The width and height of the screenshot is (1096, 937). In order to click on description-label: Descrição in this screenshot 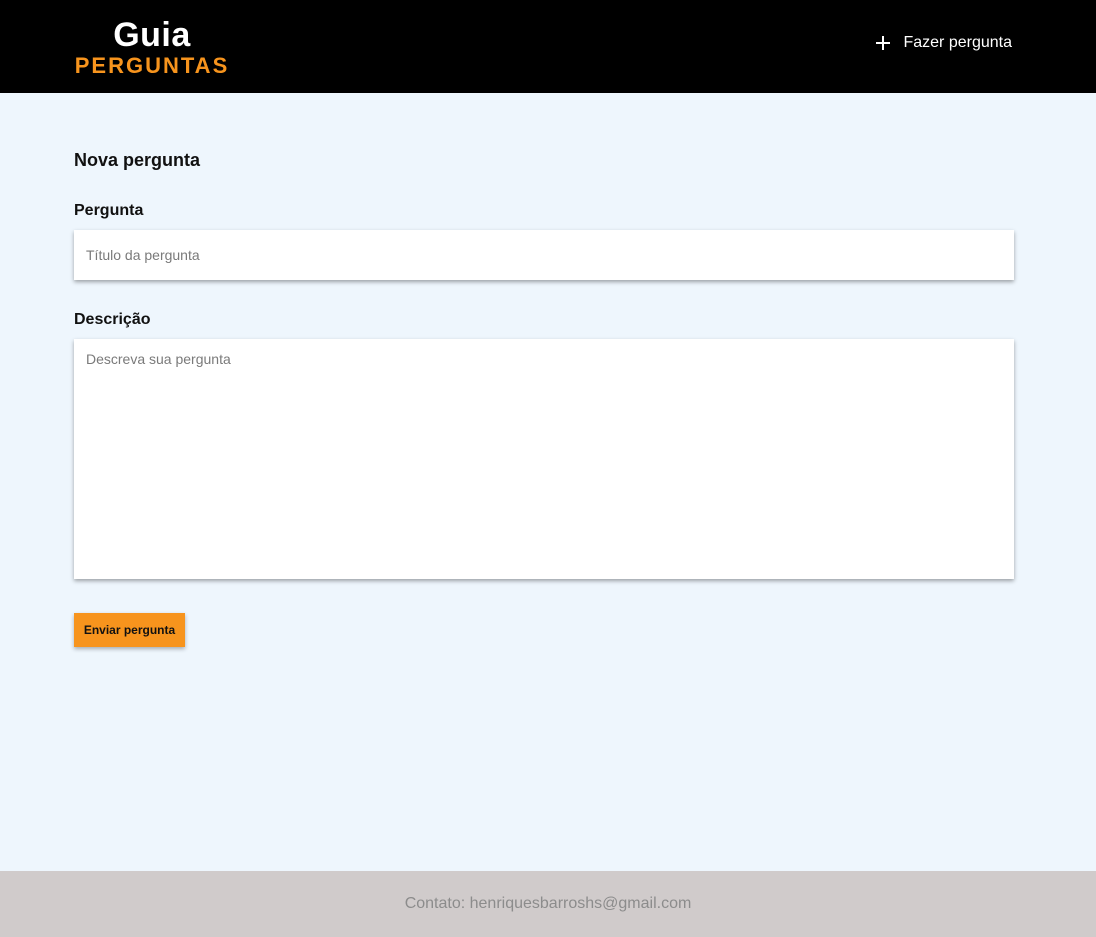, I will do `click(112, 319)`.